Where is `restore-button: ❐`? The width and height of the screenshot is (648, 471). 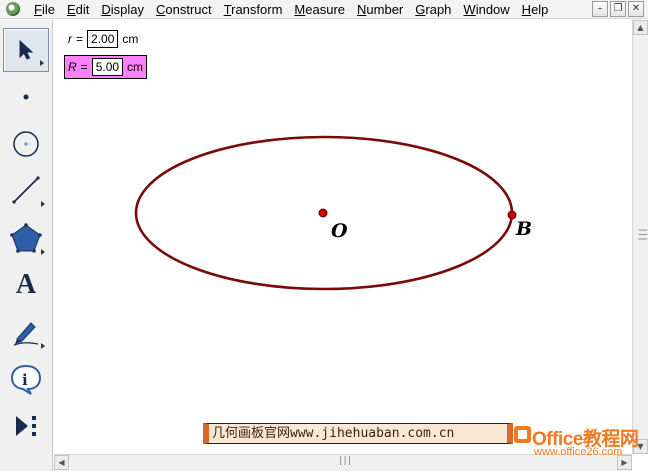
restore-button: ❐ is located at coordinates (618, 9).